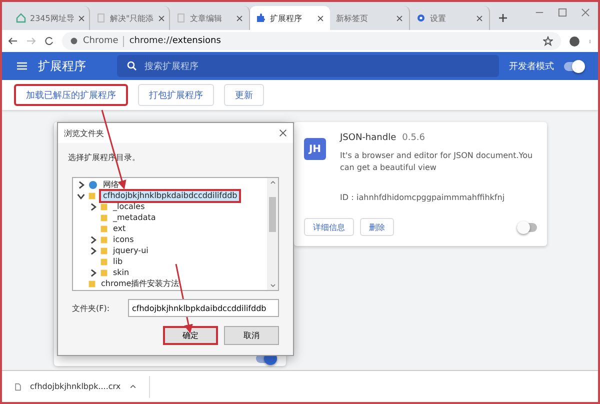 The width and height of the screenshot is (600, 404). Describe the element at coordinates (21, 18) in the screenshot. I see `house-icon` at that location.